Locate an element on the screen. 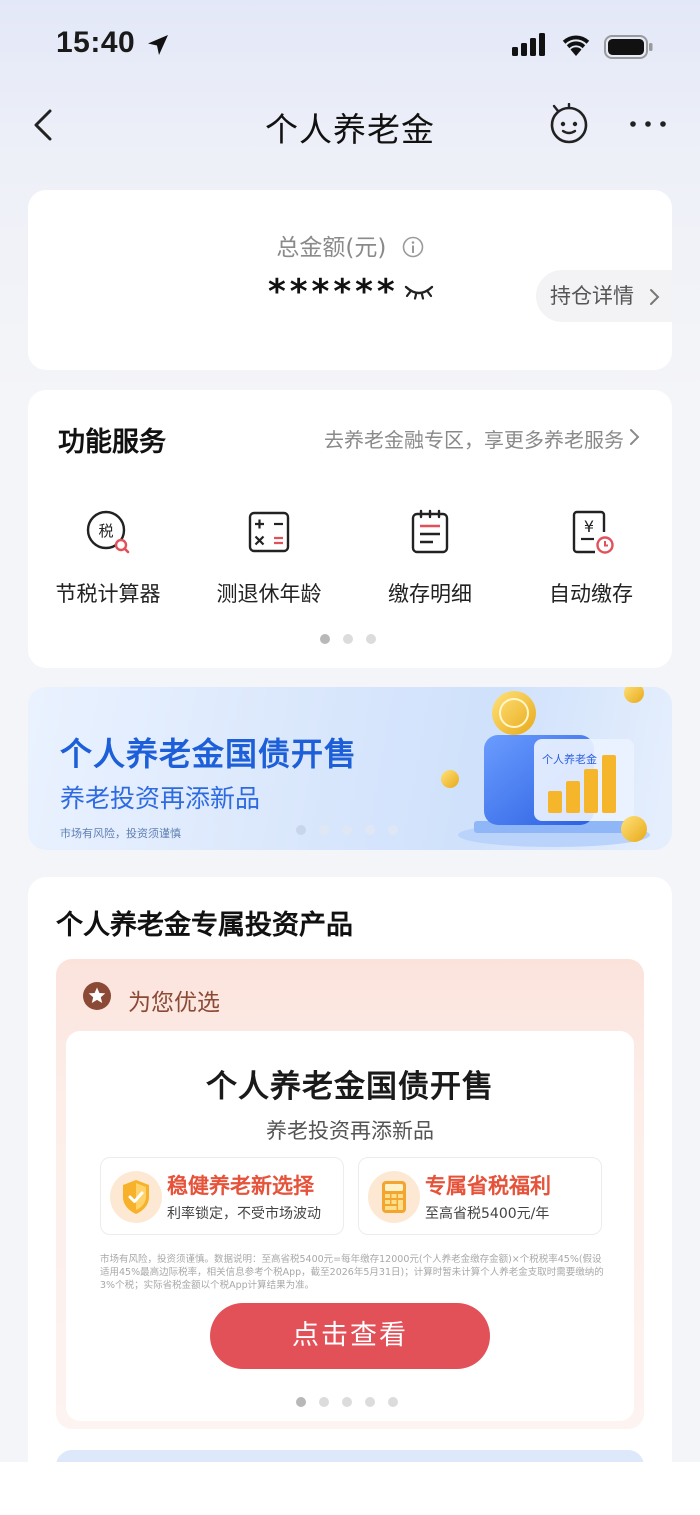  banner-title: 个人养老金国债开售 is located at coordinates (209, 754).